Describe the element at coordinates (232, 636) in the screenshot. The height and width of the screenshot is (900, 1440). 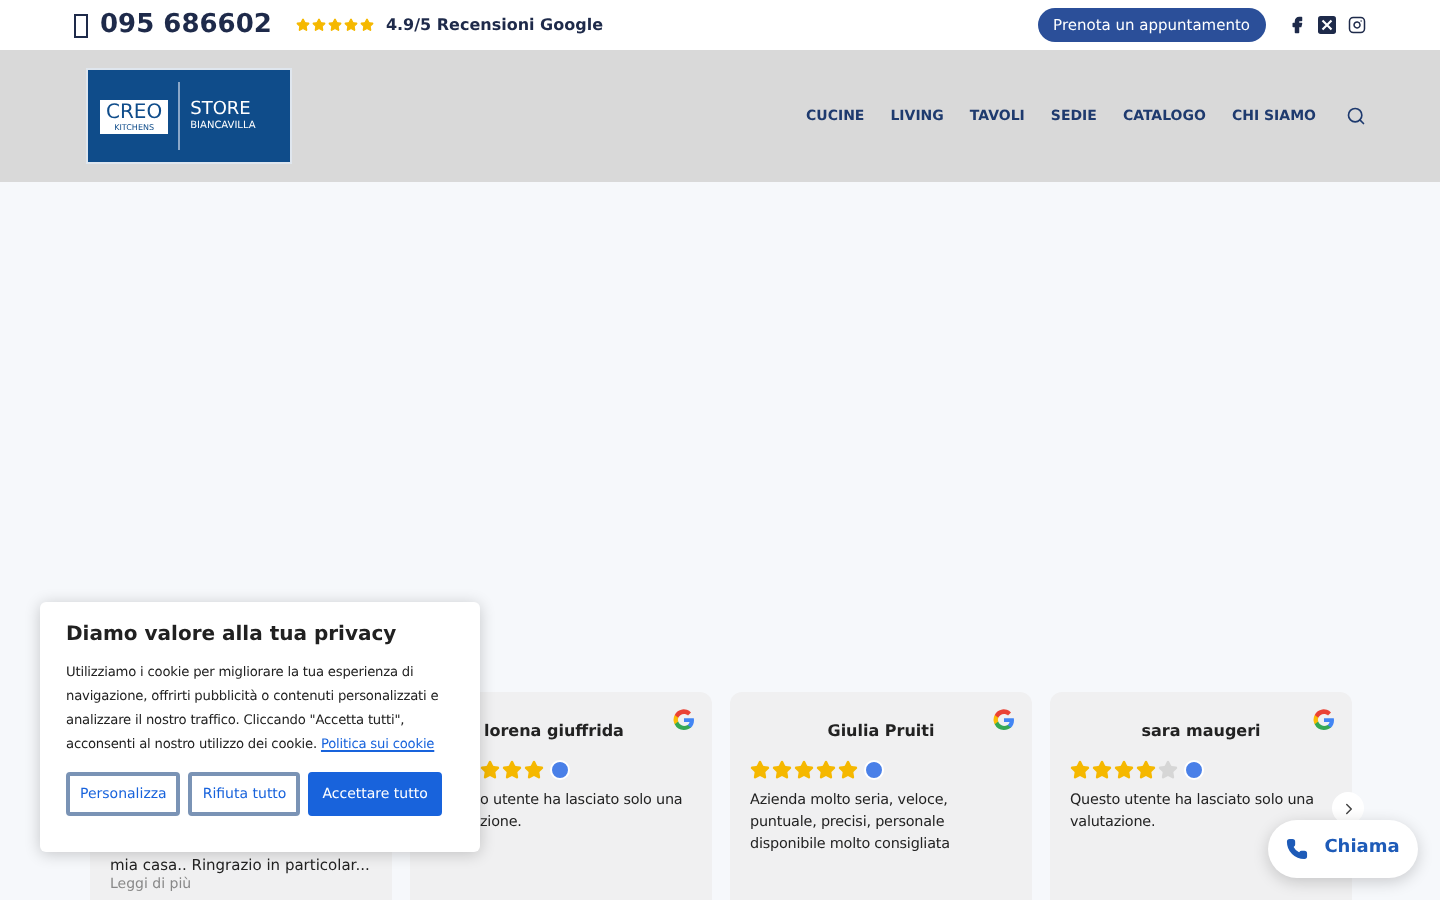
I see `cookie-title: Diamo valore alla tua privacy` at that location.